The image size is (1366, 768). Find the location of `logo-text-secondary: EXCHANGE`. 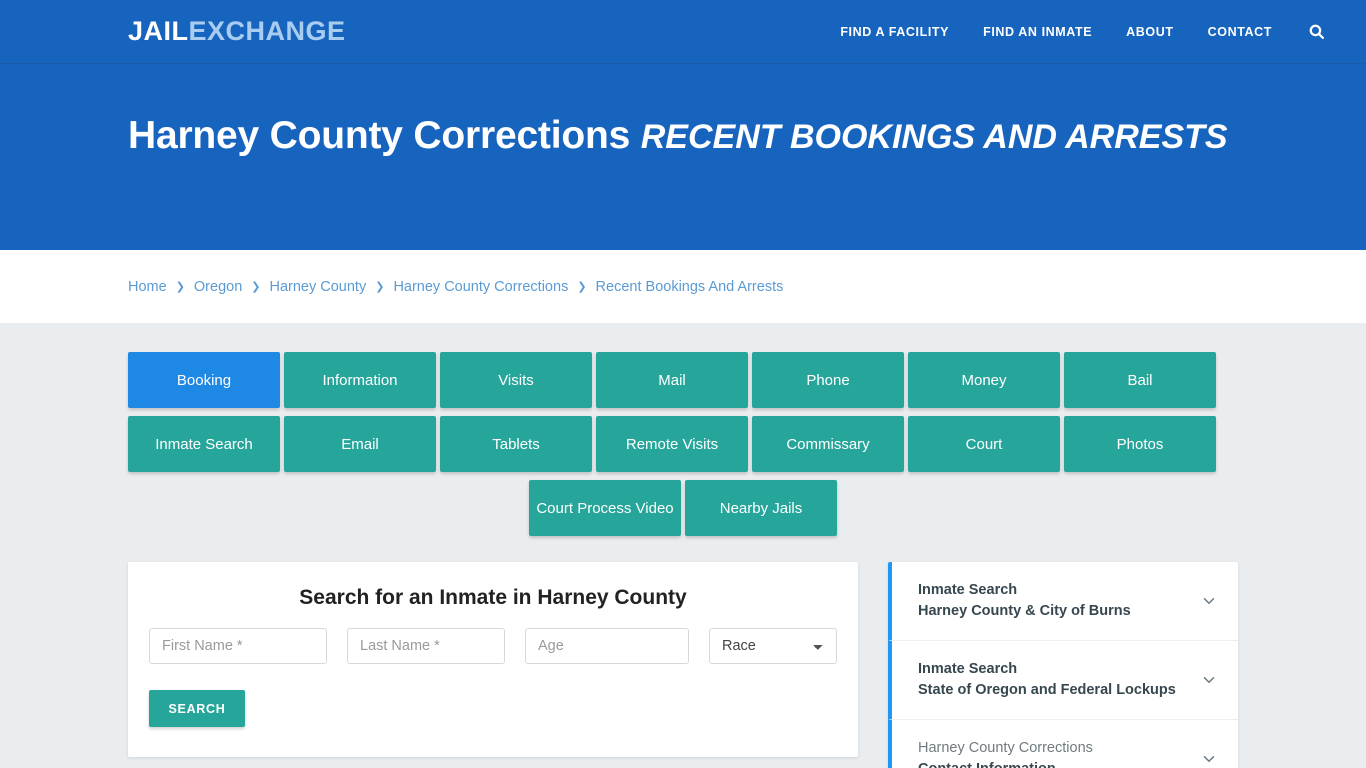

logo-text-secondary: EXCHANGE is located at coordinates (267, 31).